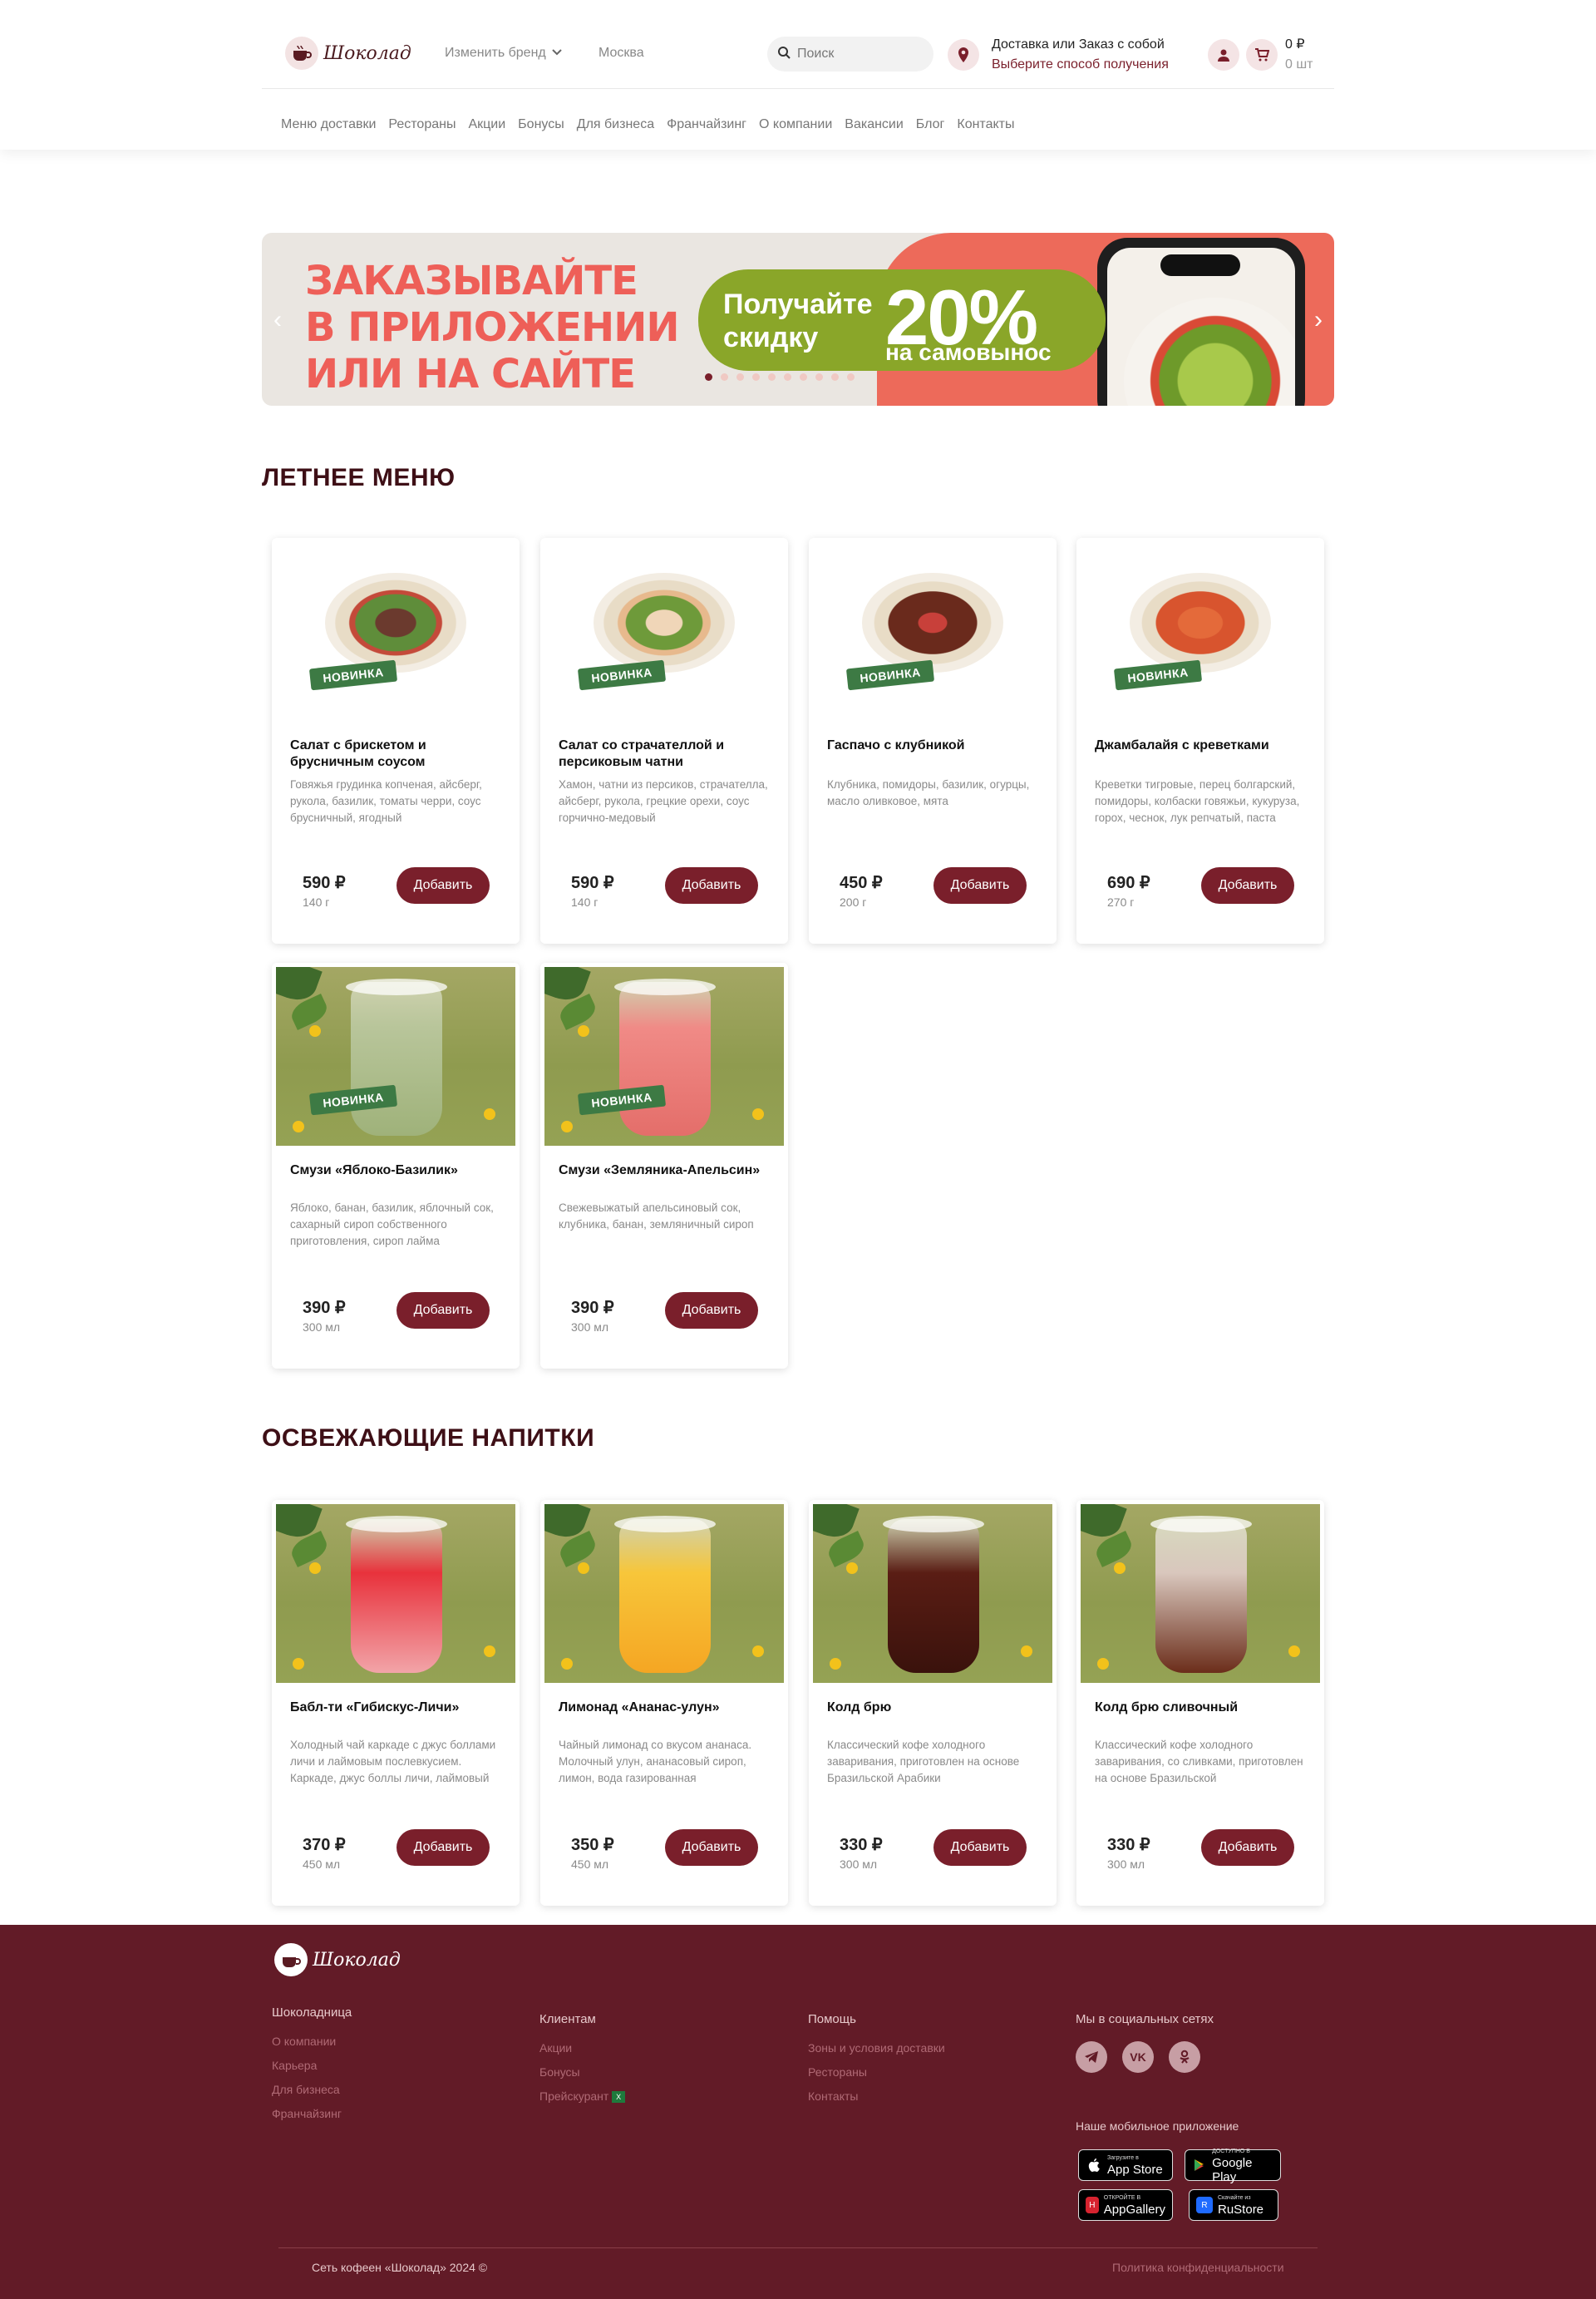 This screenshot has height=2299, width=1596. What do you see at coordinates (931, 746) in the screenshot?
I see `product-name: Гаспачо с клубникой` at bounding box center [931, 746].